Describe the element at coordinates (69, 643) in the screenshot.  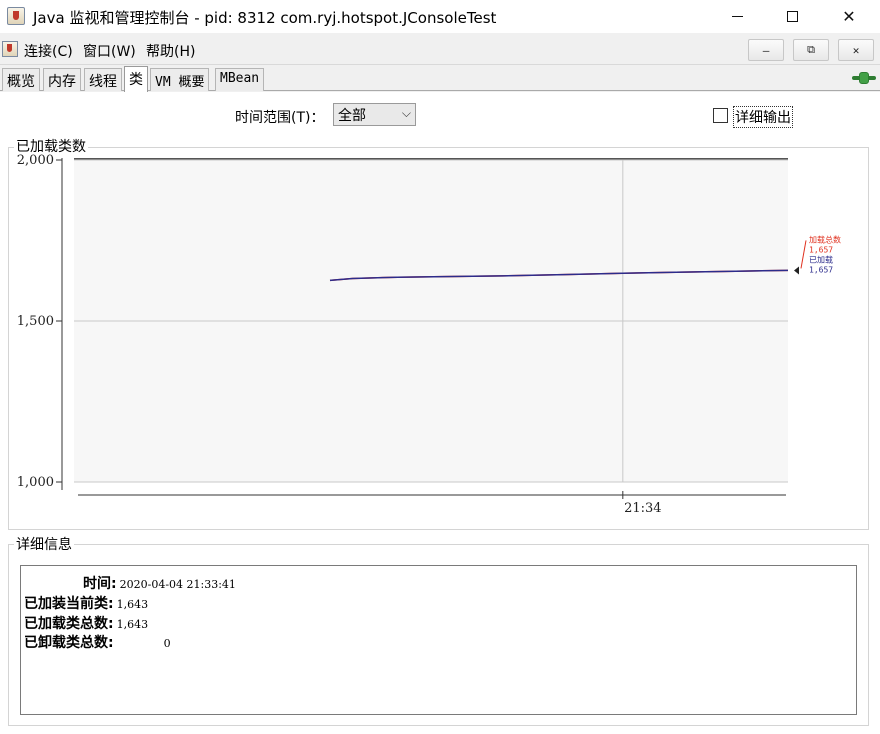
I see `detail-key: 已卸载类总数:` at that location.